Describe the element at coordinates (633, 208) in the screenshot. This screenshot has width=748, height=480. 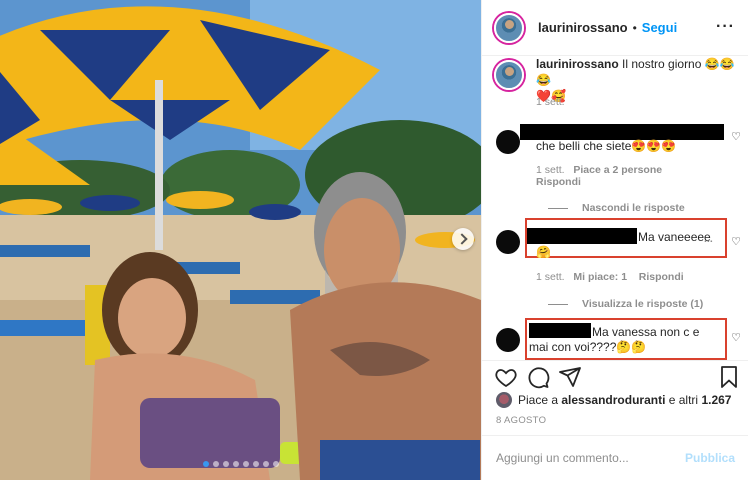
I see `hide-replies-label: Nascondi le risposte` at that location.